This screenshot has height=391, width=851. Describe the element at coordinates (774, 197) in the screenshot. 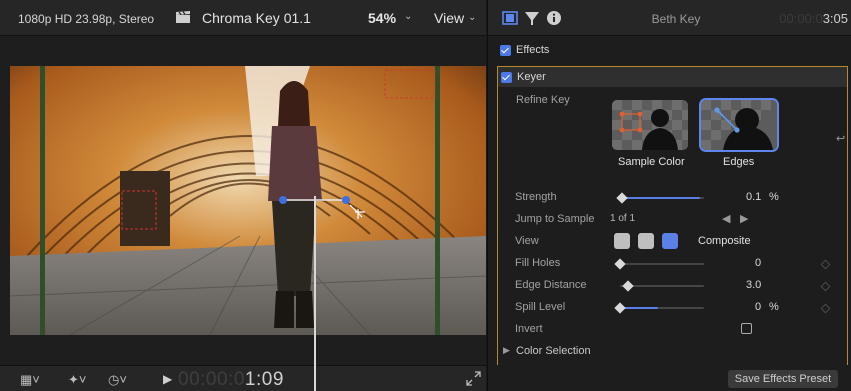

I see `strength-unit: %` at that location.